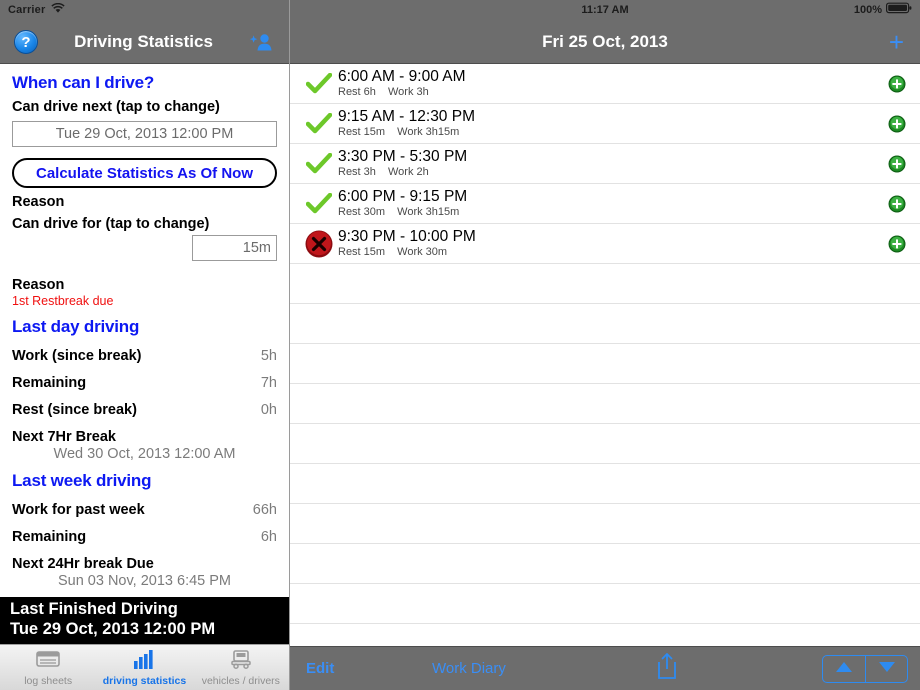 The height and width of the screenshot is (690, 920). I want to click on table-row: 9:15 AM - 12:30 PM Rest 15m Work 3h15m, so click(605, 124).